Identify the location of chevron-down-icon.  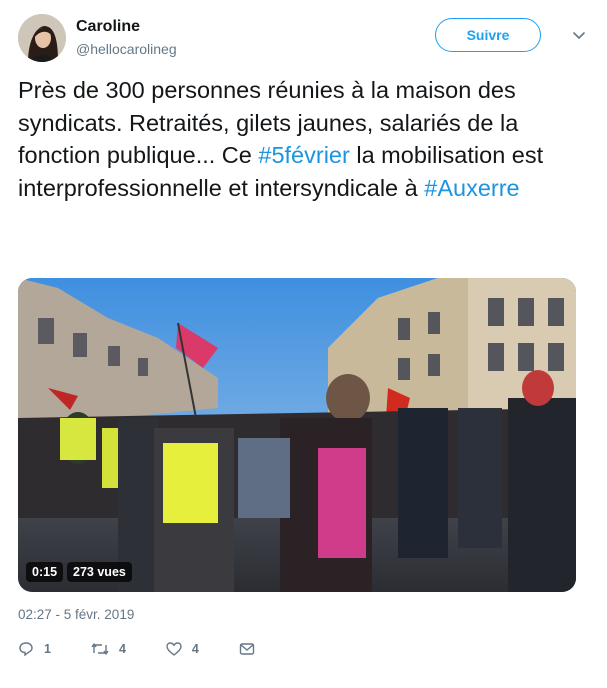
(579, 36).